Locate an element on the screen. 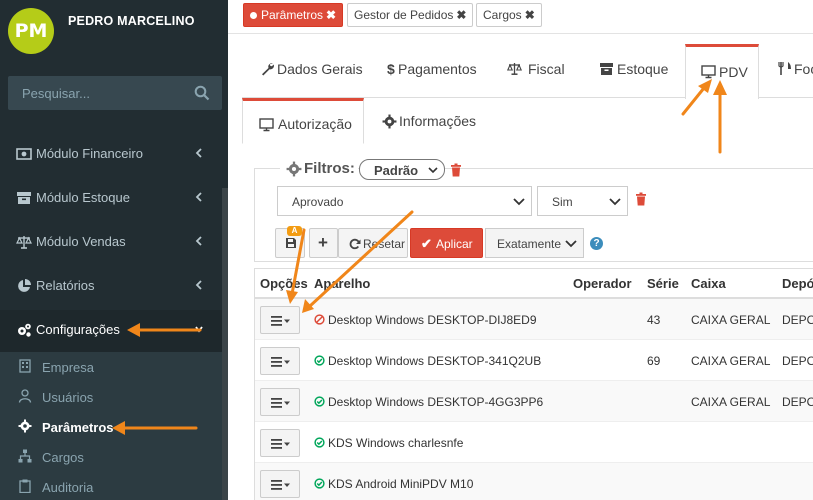  tab-autorizacao: Autorização is located at coordinates (303, 121).